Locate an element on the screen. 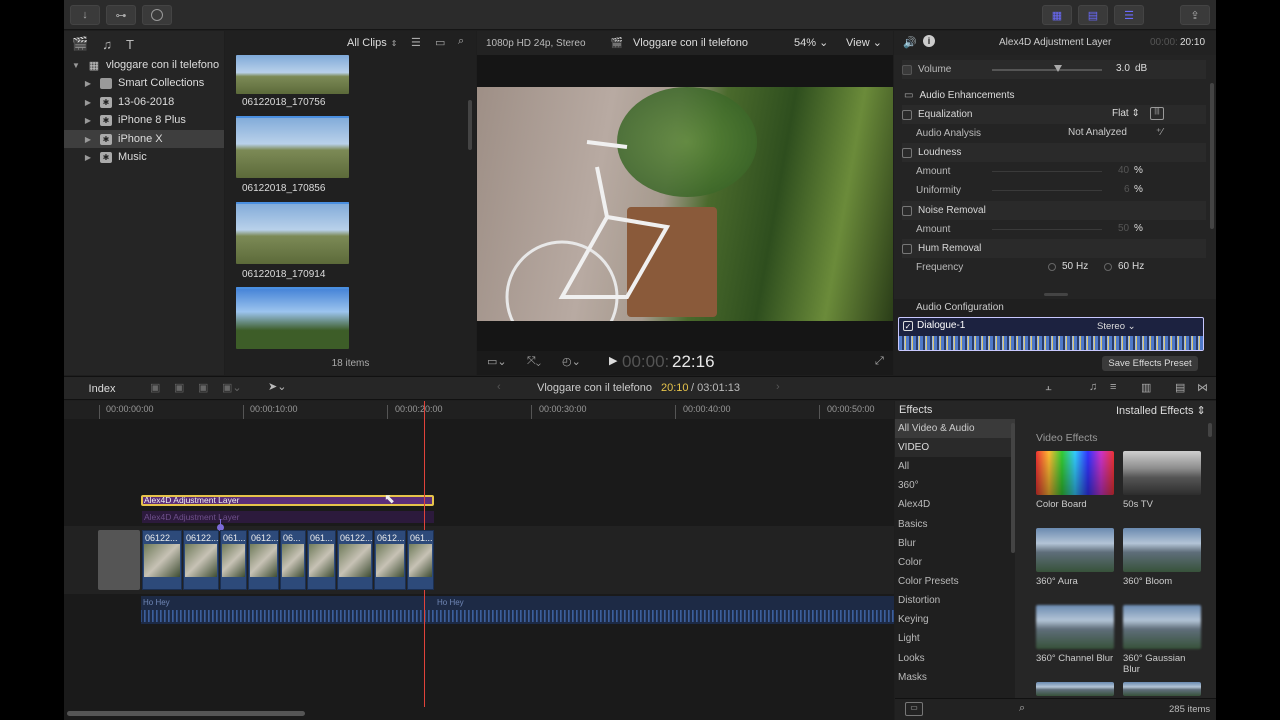  transform-tool-icon: ⤧⌄ is located at coordinates (534, 361).